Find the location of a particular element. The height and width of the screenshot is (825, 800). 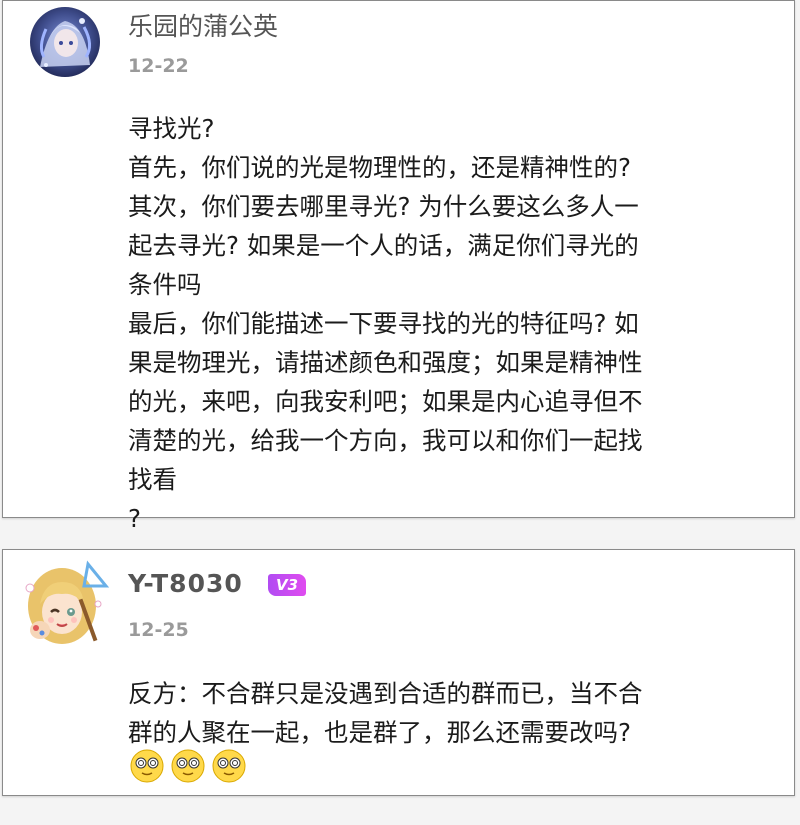

comment-line: 最后，你们能描述一下要寻找的光的特征吗? 如 is located at coordinates (383, 323).